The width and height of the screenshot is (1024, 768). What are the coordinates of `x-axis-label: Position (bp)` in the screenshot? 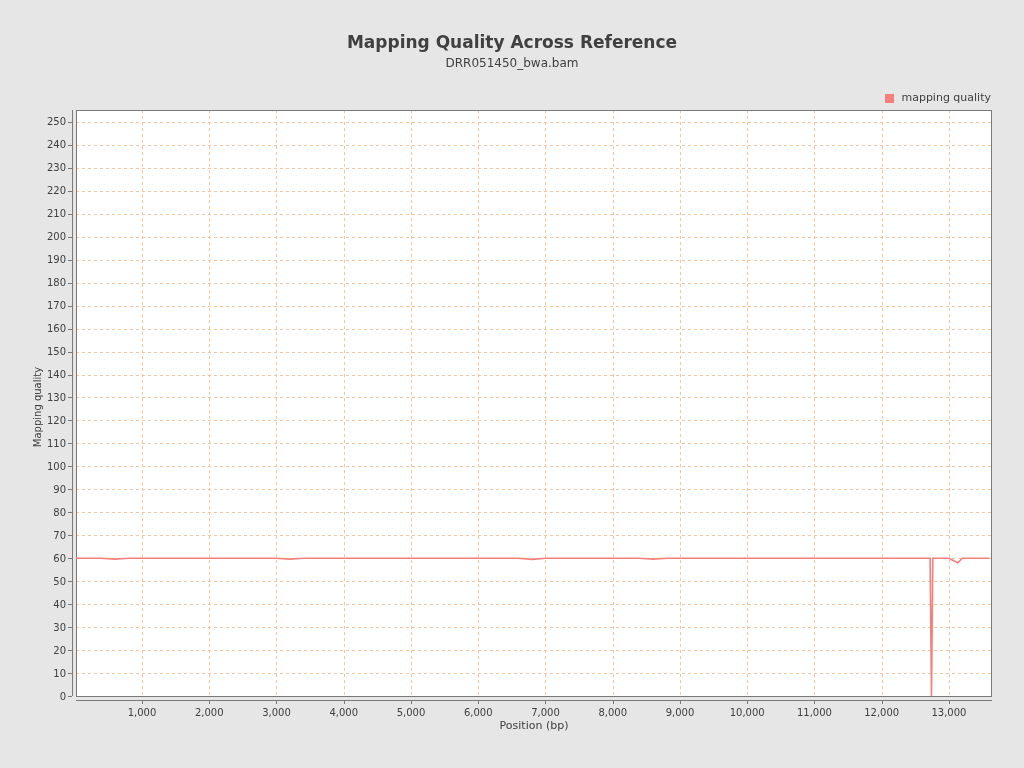 It's located at (534, 725).